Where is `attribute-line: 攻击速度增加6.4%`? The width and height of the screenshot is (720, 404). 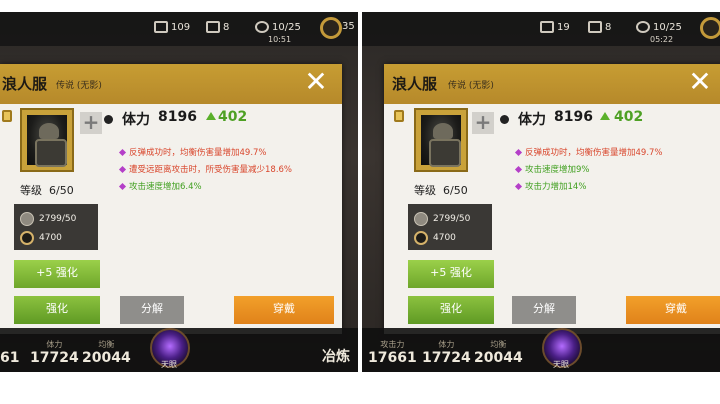 attribute-line: 攻击速度增加6.4% is located at coordinates (160, 186).